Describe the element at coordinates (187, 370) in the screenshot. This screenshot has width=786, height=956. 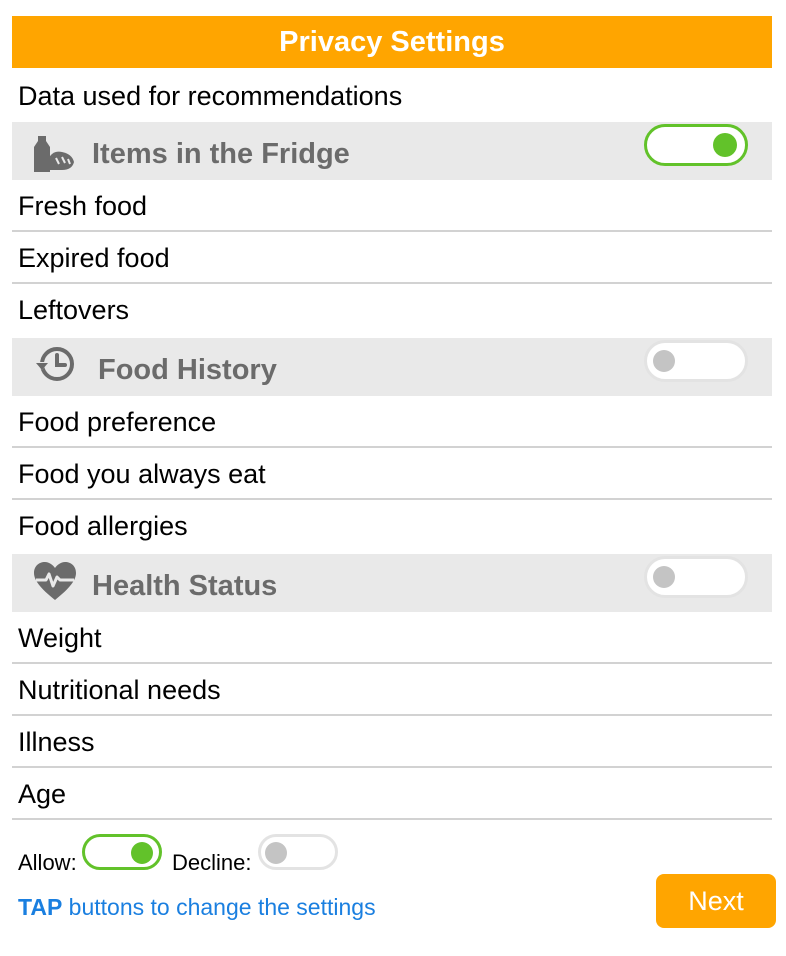
I see `section-label: Food History` at that location.